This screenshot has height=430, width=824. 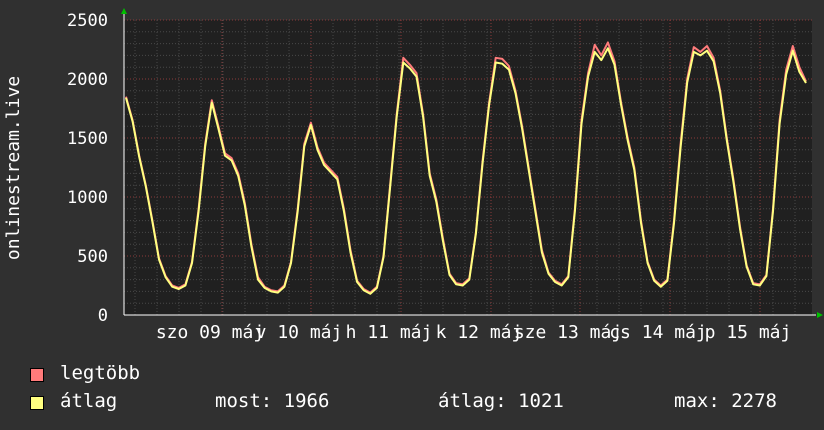 I want to click on y-tick-label: 0, so click(x=103, y=316).